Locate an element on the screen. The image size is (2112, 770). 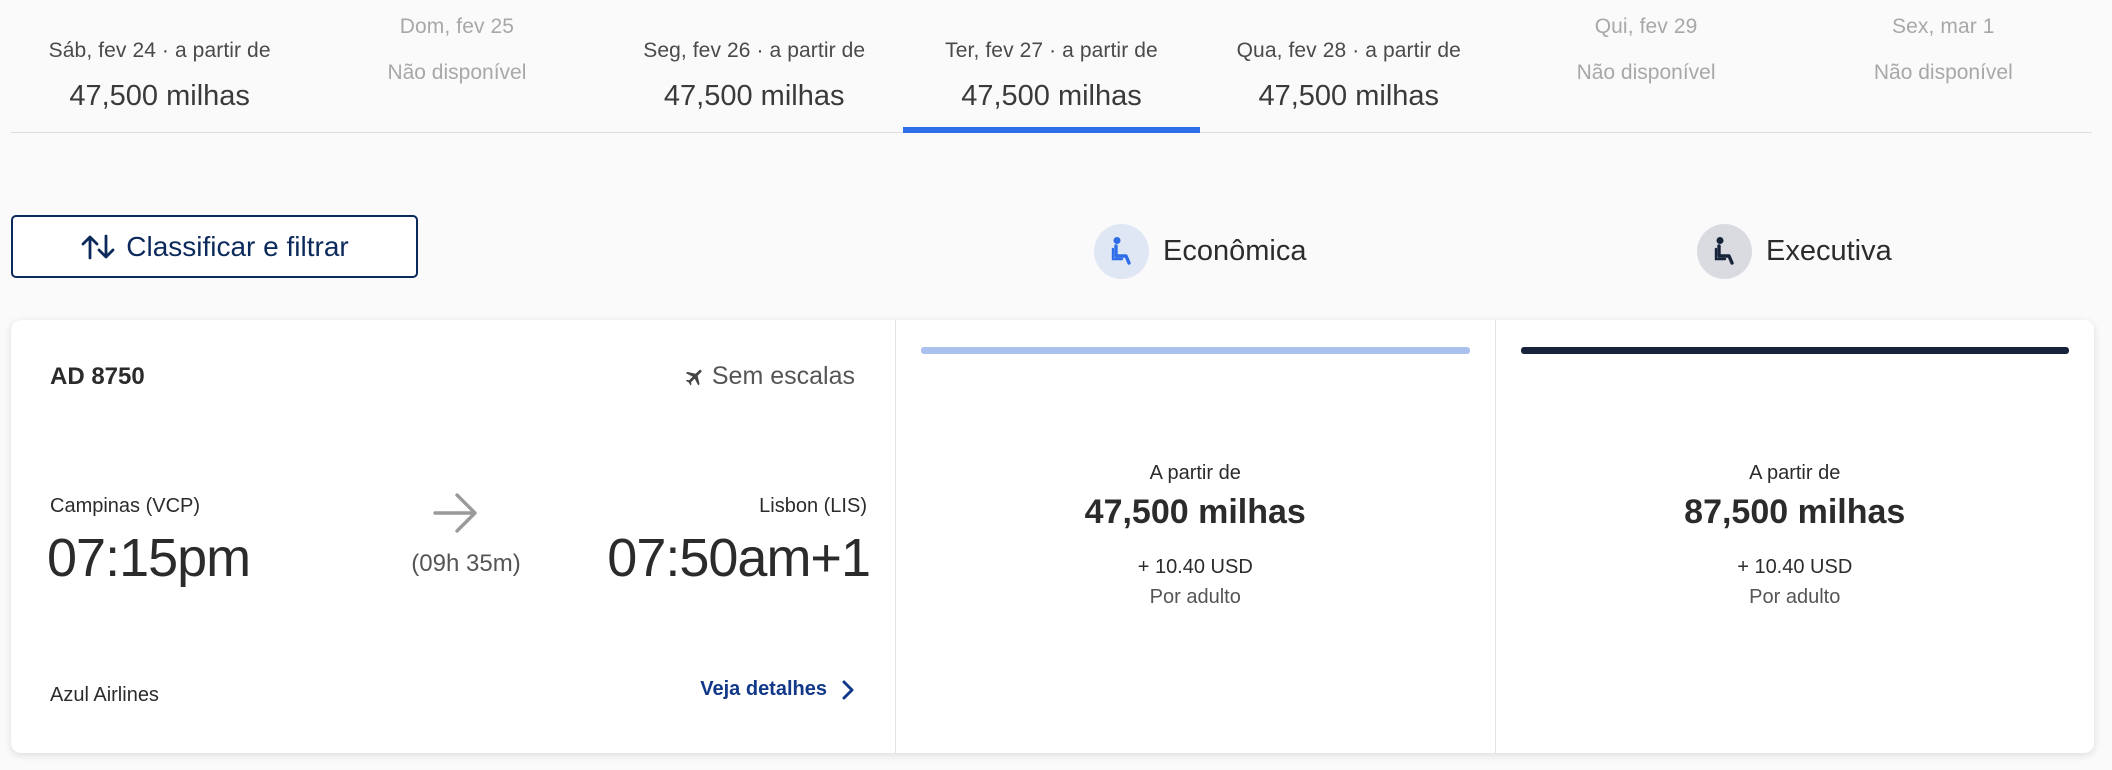
see-details-label: Veja detalhes is located at coordinates (763, 689).